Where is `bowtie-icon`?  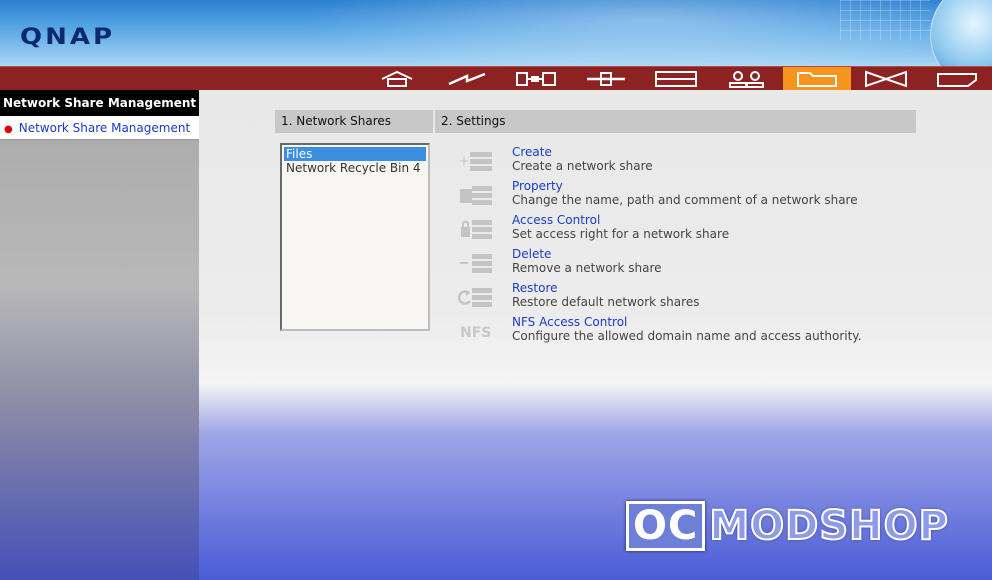
bowtie-icon is located at coordinates (886, 79).